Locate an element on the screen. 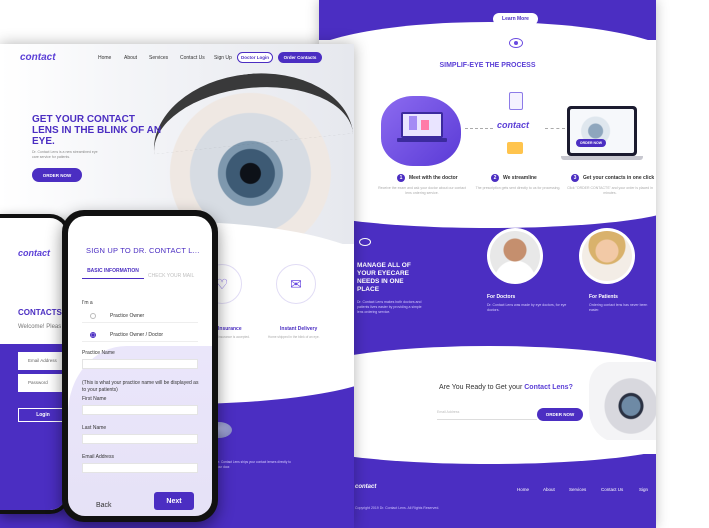 The height and width of the screenshot is (528, 709). streamline-illustration: contact is located at coordinates (522, 125).